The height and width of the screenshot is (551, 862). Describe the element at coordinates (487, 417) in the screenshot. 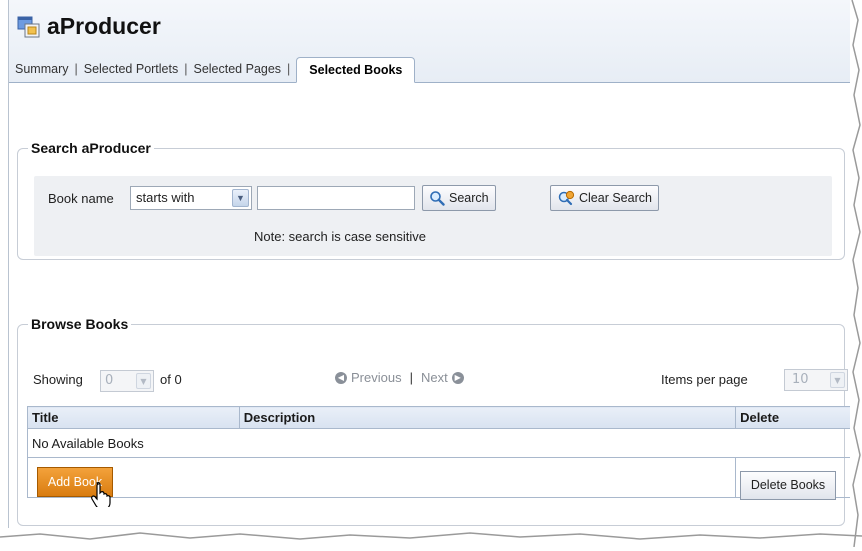

I see `column-header-description: Description` at that location.